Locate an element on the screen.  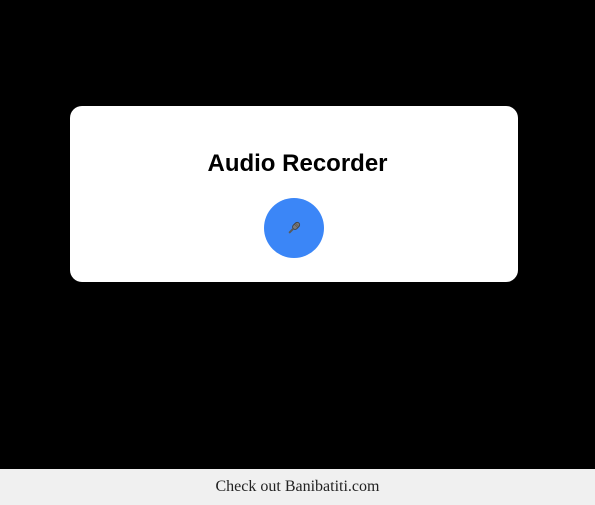
footer-prefix: Check out is located at coordinates (248, 486).